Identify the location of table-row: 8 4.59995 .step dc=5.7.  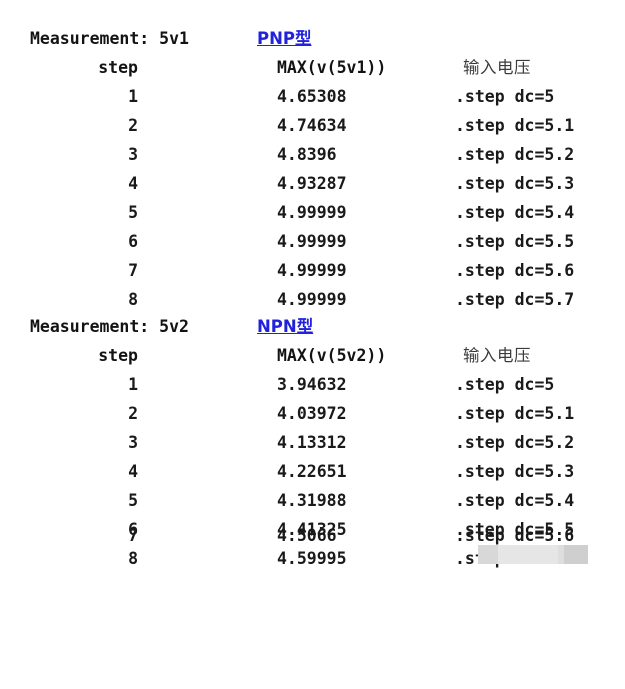
(312, 558).